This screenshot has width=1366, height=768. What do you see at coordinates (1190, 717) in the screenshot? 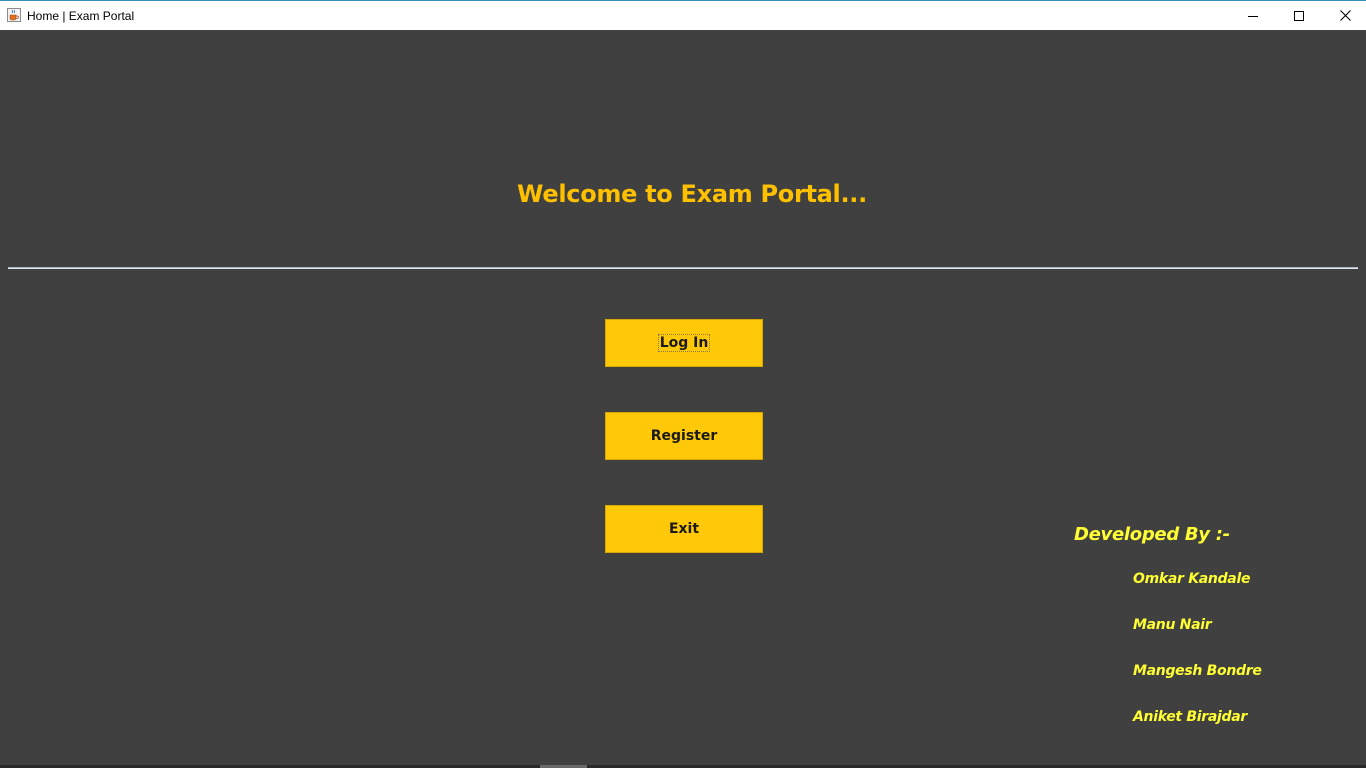
I see `developer-name: Aniket Birajdar` at bounding box center [1190, 717].